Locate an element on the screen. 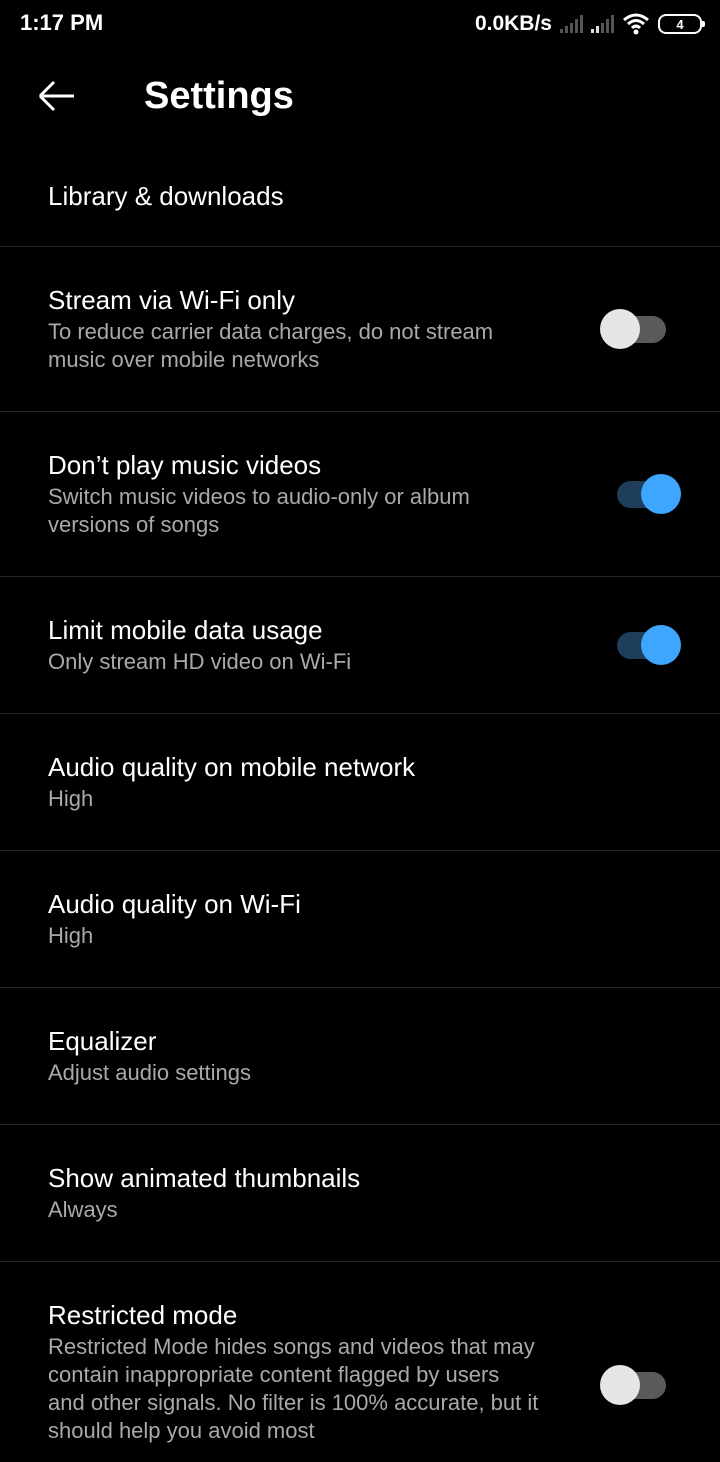 Image resolution: width=720 pixels, height=1462 pixels. setting-title: Audio quality on mobile network is located at coordinates (232, 767).